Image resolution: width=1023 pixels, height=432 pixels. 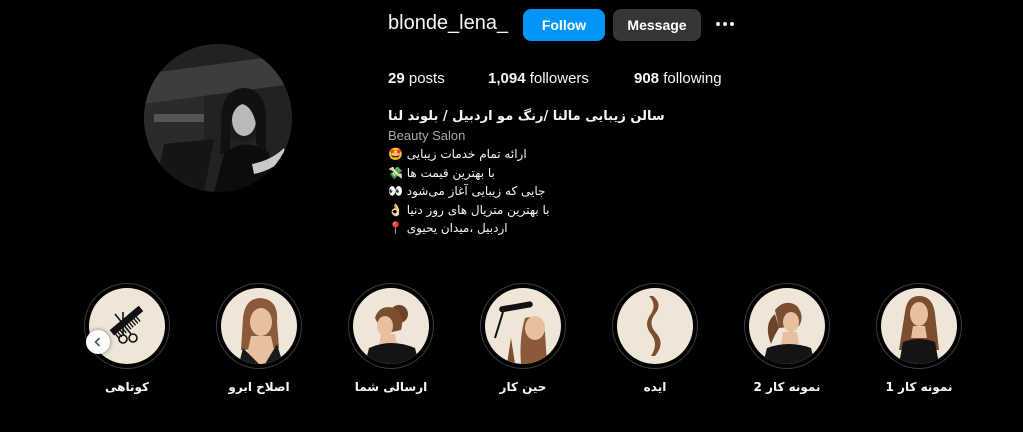 What do you see at coordinates (787, 387) in the screenshot?
I see `highlight-label: نمونه کار 2` at bounding box center [787, 387].